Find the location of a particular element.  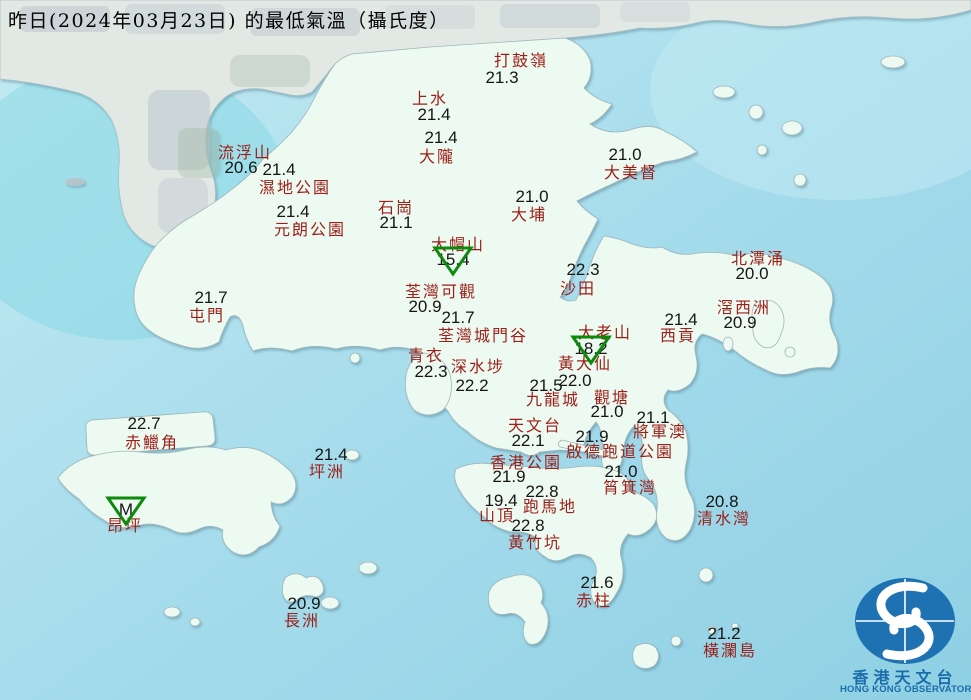

station-value: 20.6 is located at coordinates (241, 167).